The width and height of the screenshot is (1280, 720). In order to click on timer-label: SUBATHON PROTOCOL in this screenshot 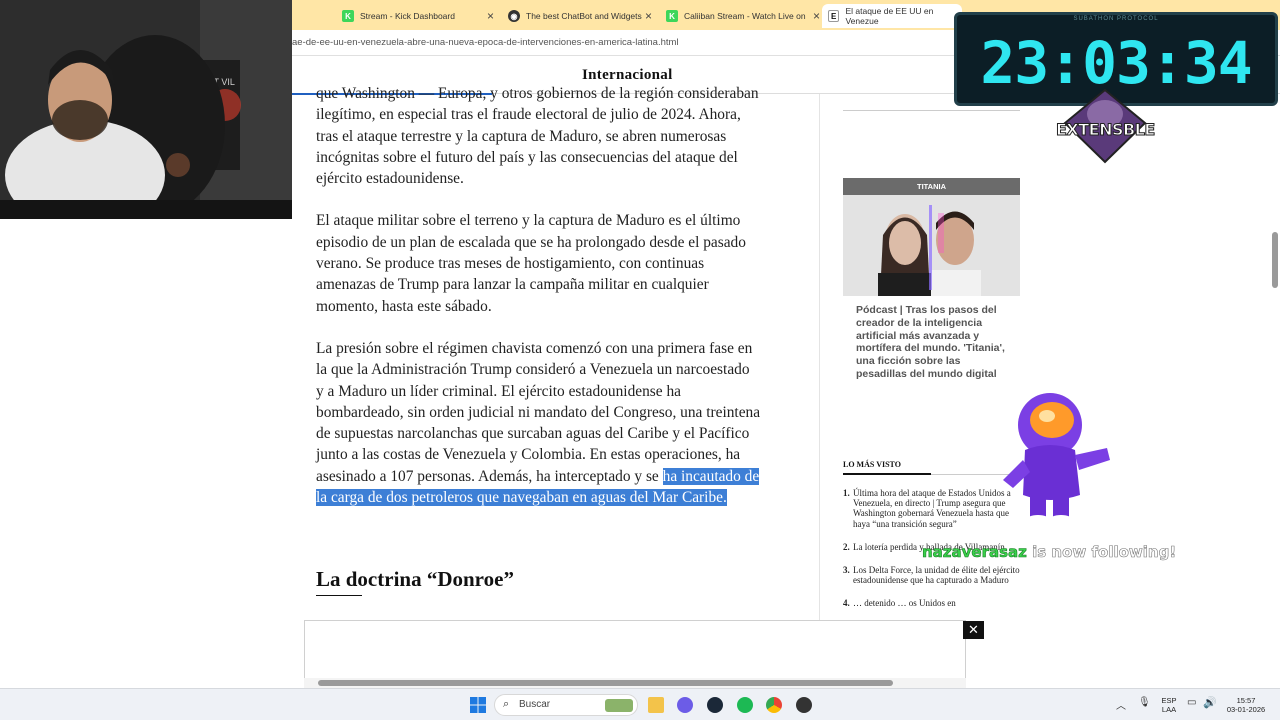, I will do `click(1116, 19)`.